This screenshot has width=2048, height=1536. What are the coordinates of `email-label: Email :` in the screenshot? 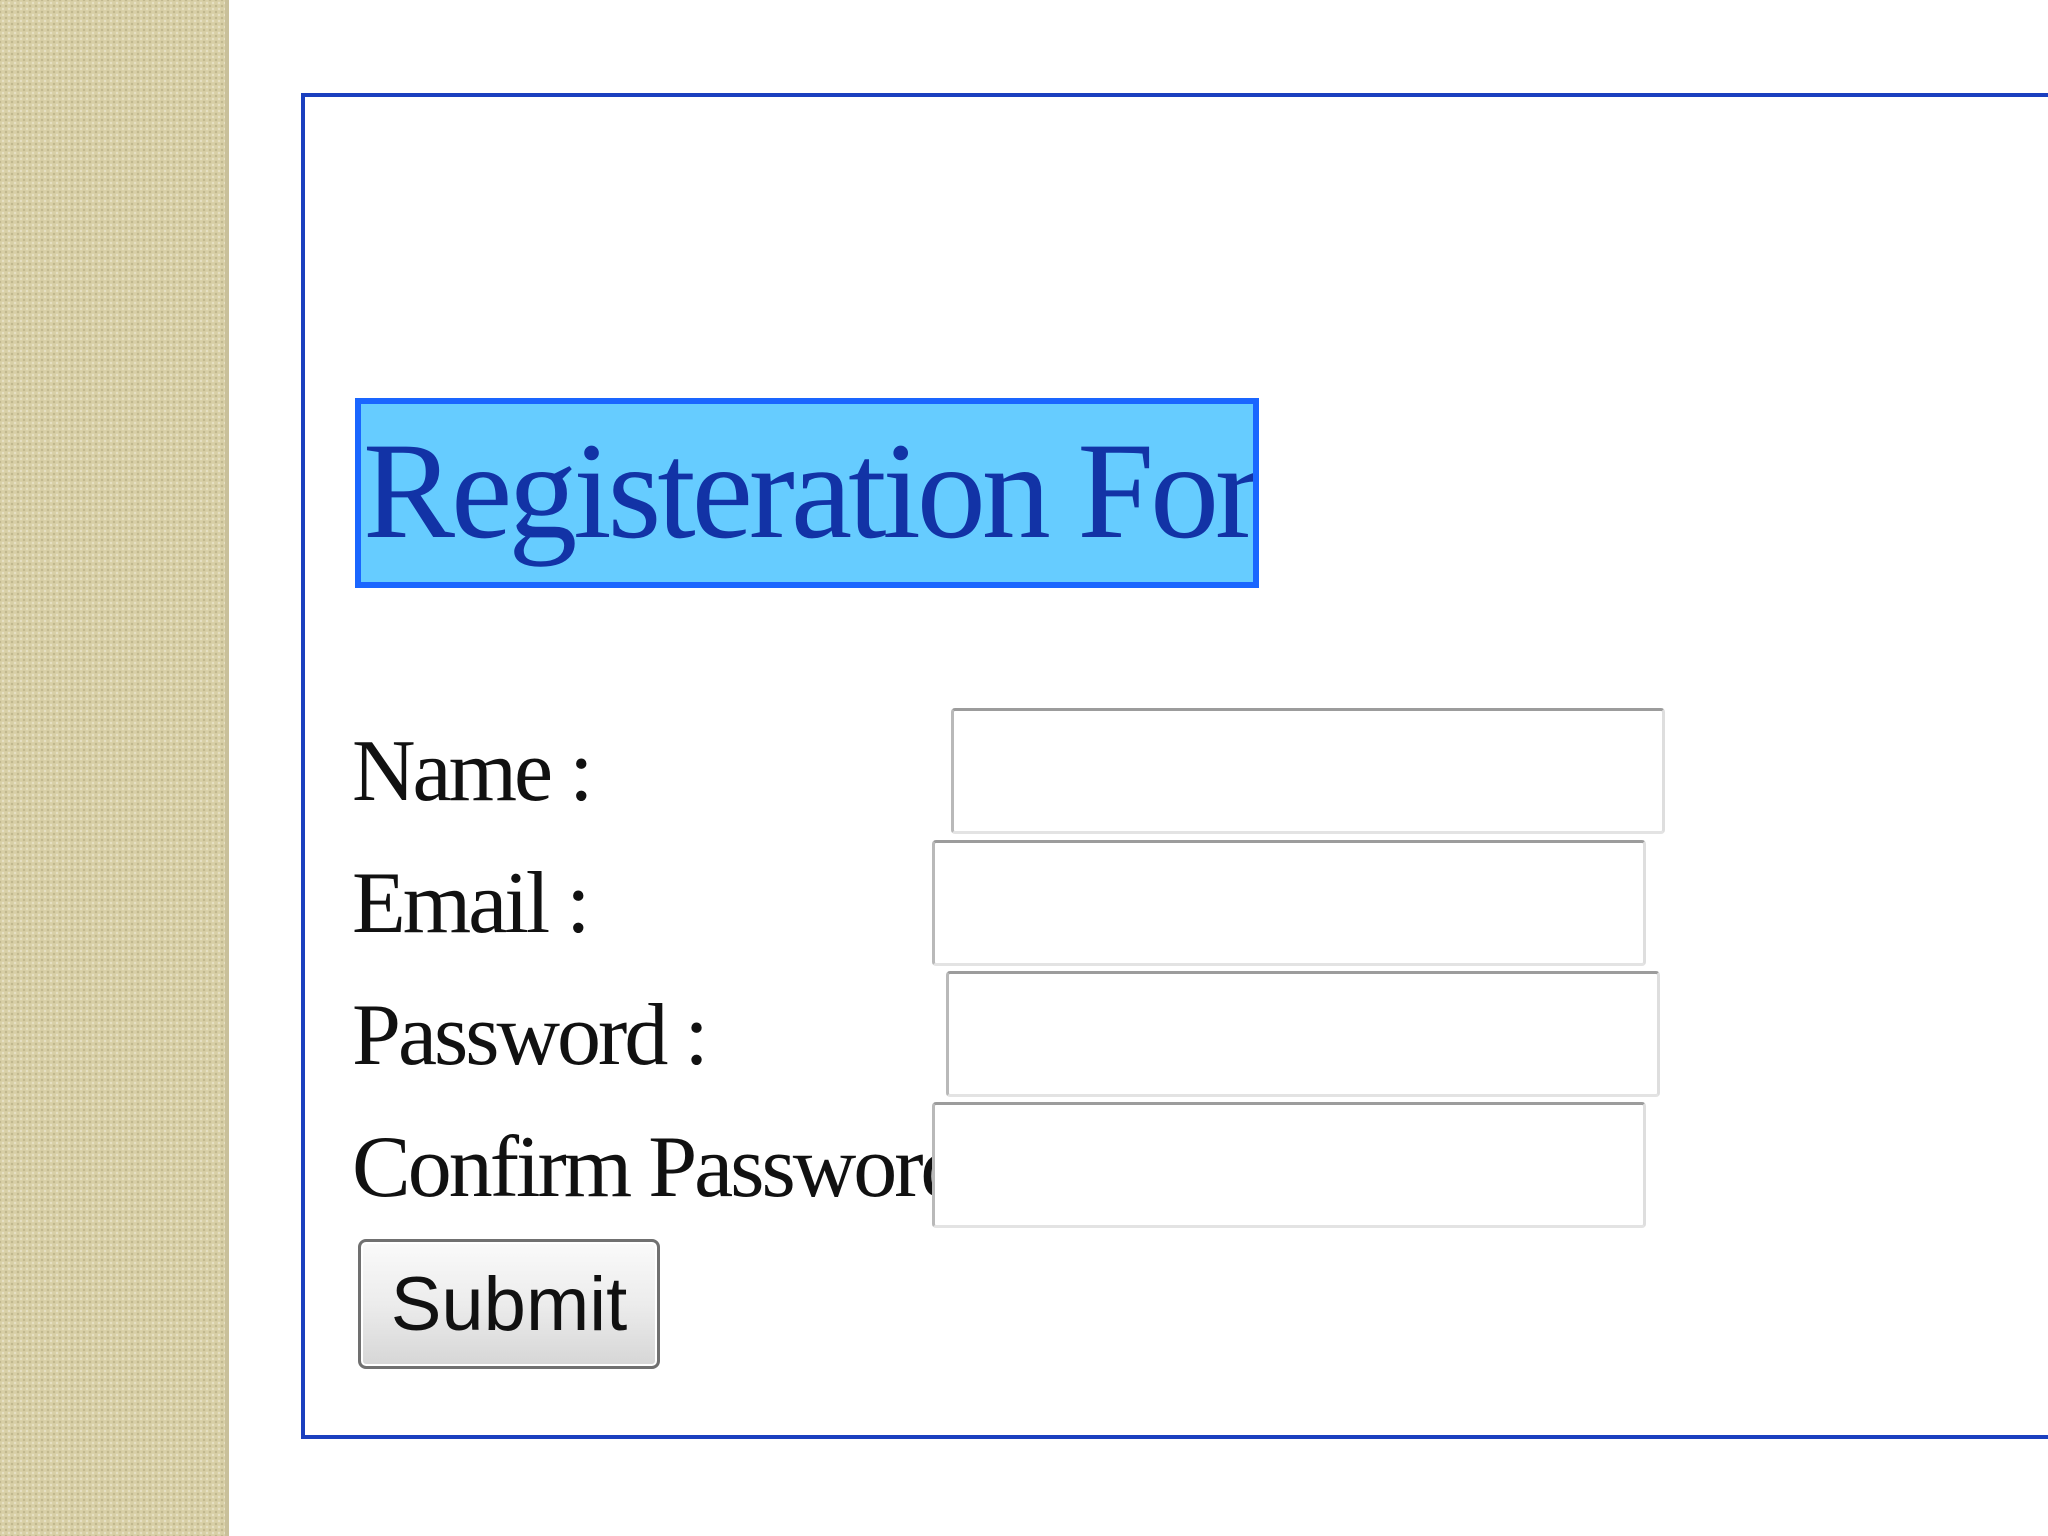 It's located at (471, 903).